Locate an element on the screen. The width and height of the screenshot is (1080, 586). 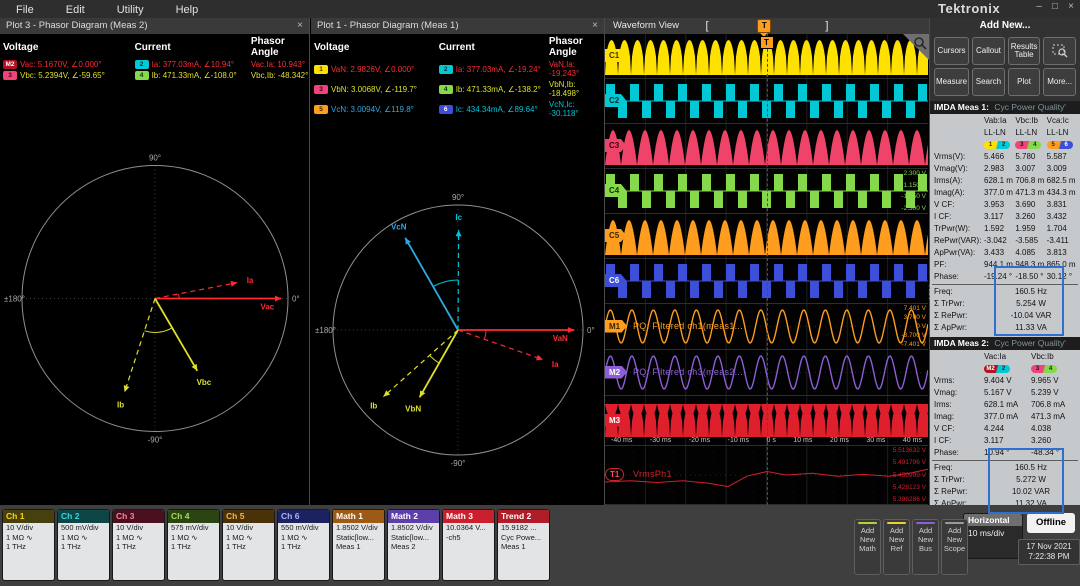
meas-row: V CF: 3.953 3.690 3.831 is located at coordinates (1005, 205).